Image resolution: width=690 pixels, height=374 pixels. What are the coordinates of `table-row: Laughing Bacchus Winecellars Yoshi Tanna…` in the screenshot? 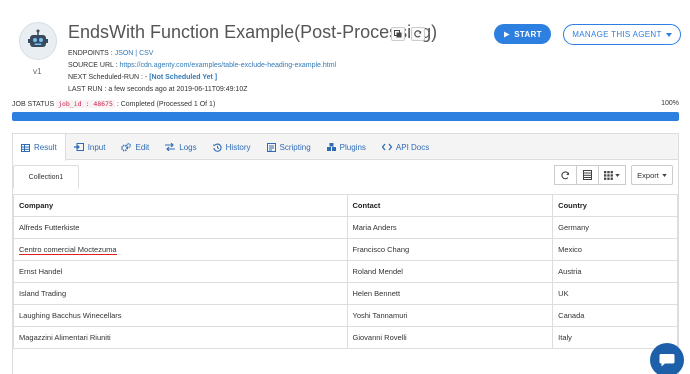 It's located at (345, 315).